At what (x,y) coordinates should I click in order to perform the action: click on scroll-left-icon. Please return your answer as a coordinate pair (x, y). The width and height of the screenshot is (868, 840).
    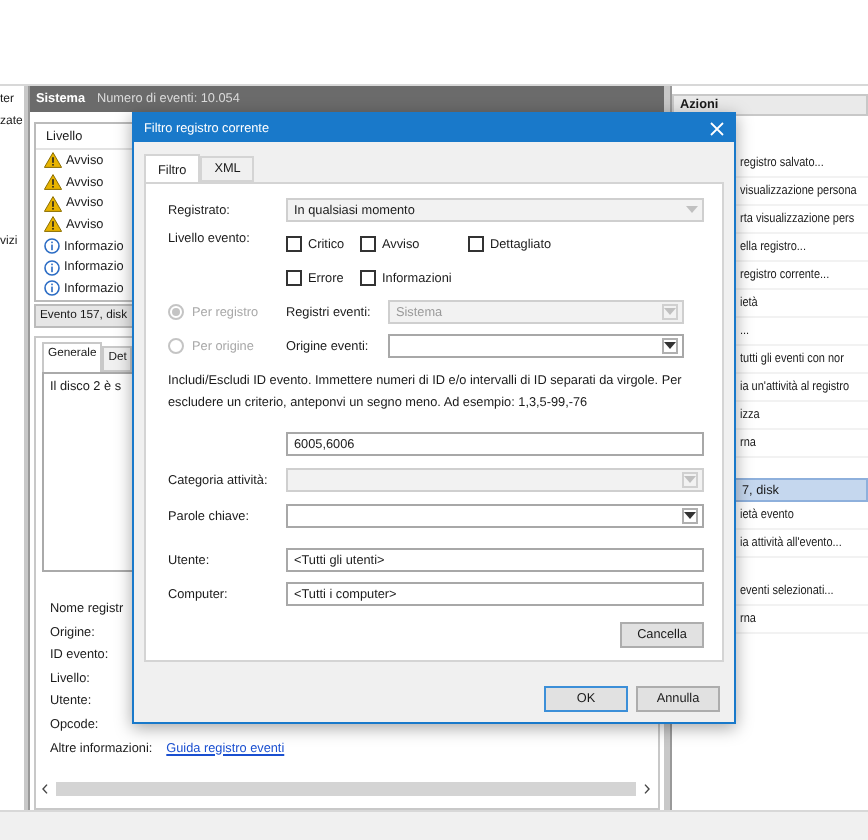
    Looking at the image, I should click on (45, 789).